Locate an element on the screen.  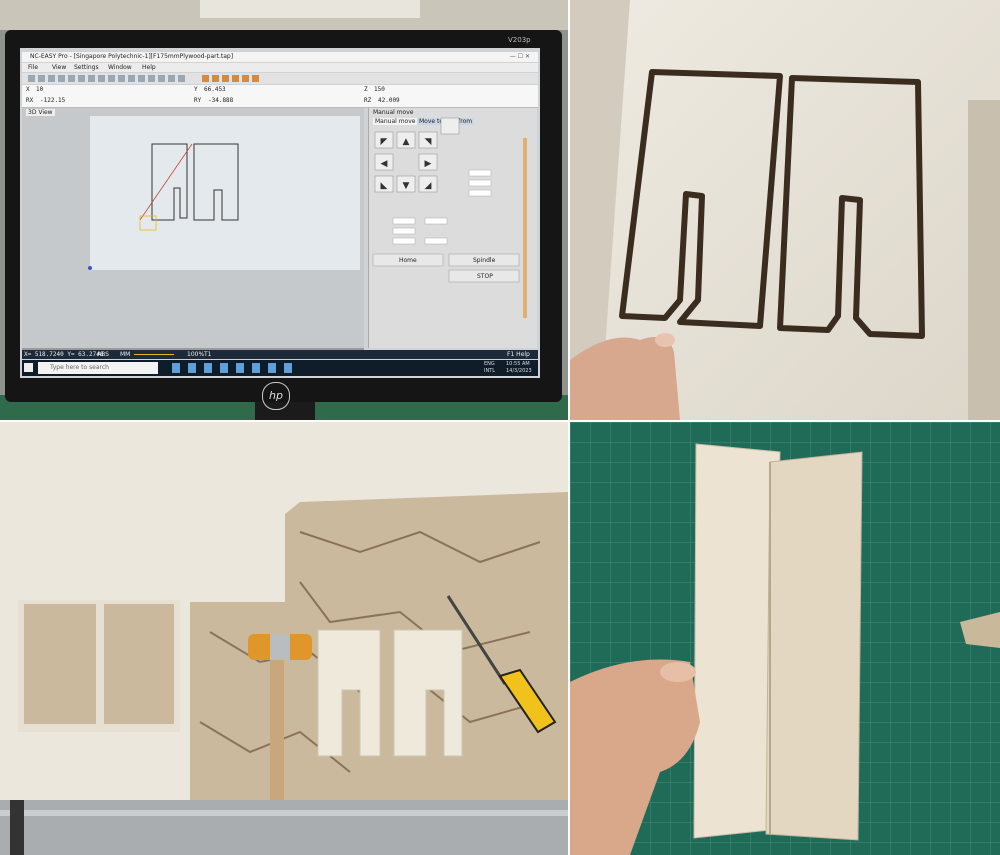
y-label: Y is located at coordinates (196, 89).